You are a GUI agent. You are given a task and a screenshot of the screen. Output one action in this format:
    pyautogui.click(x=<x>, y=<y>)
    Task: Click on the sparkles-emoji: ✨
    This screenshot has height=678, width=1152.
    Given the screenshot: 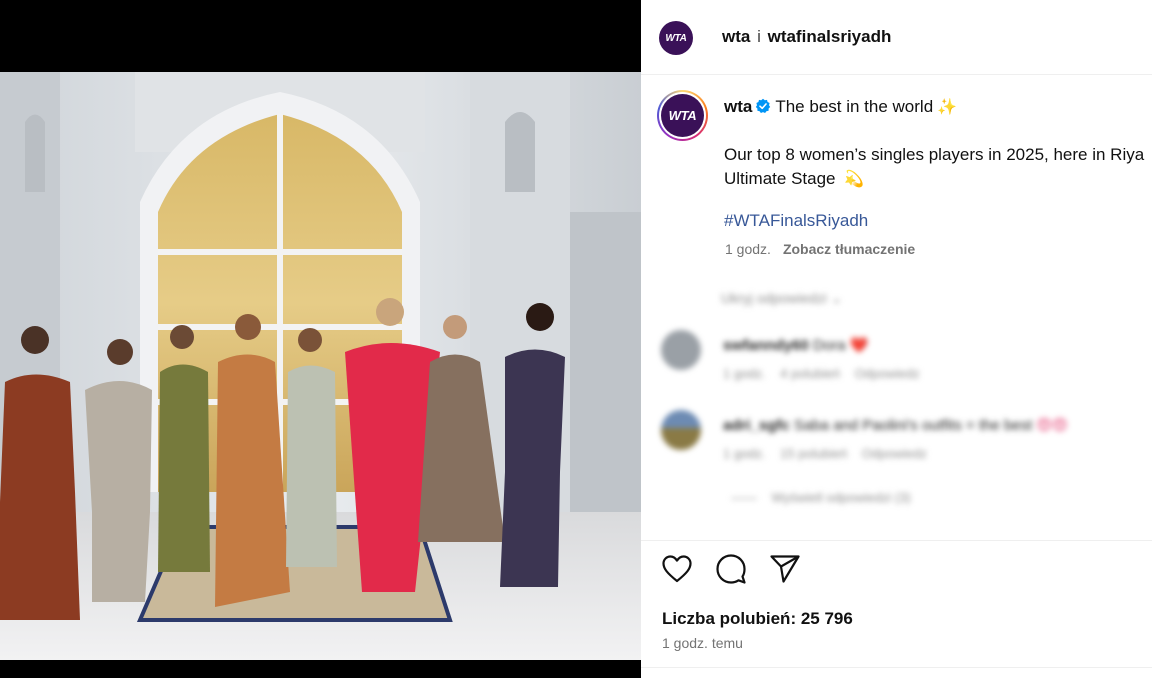 What is the action you would take?
    pyautogui.click(x=947, y=107)
    